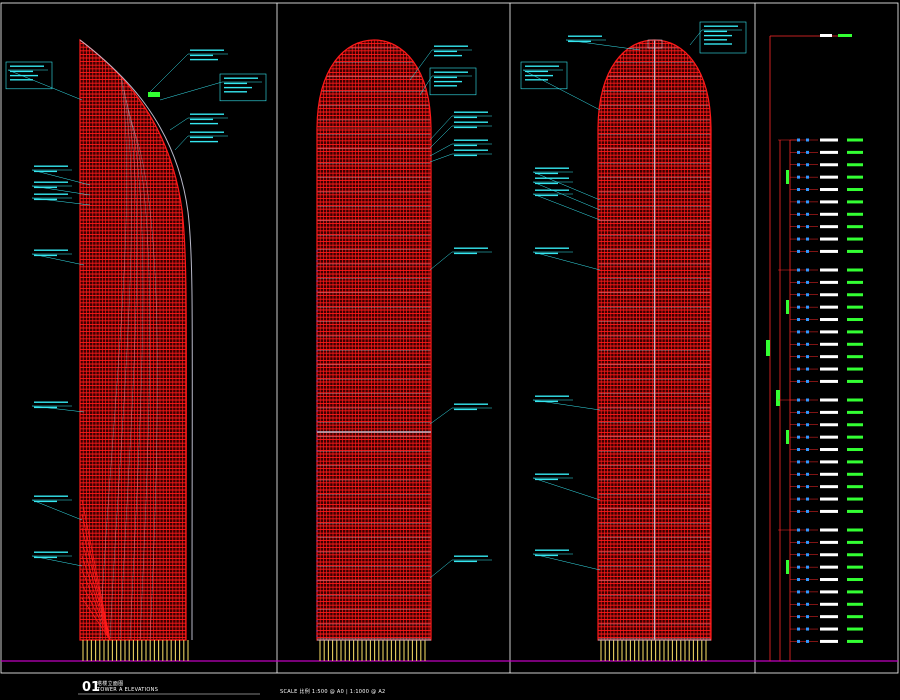 The width and height of the screenshot is (900, 700). I want to click on levels, so click(820, 390).